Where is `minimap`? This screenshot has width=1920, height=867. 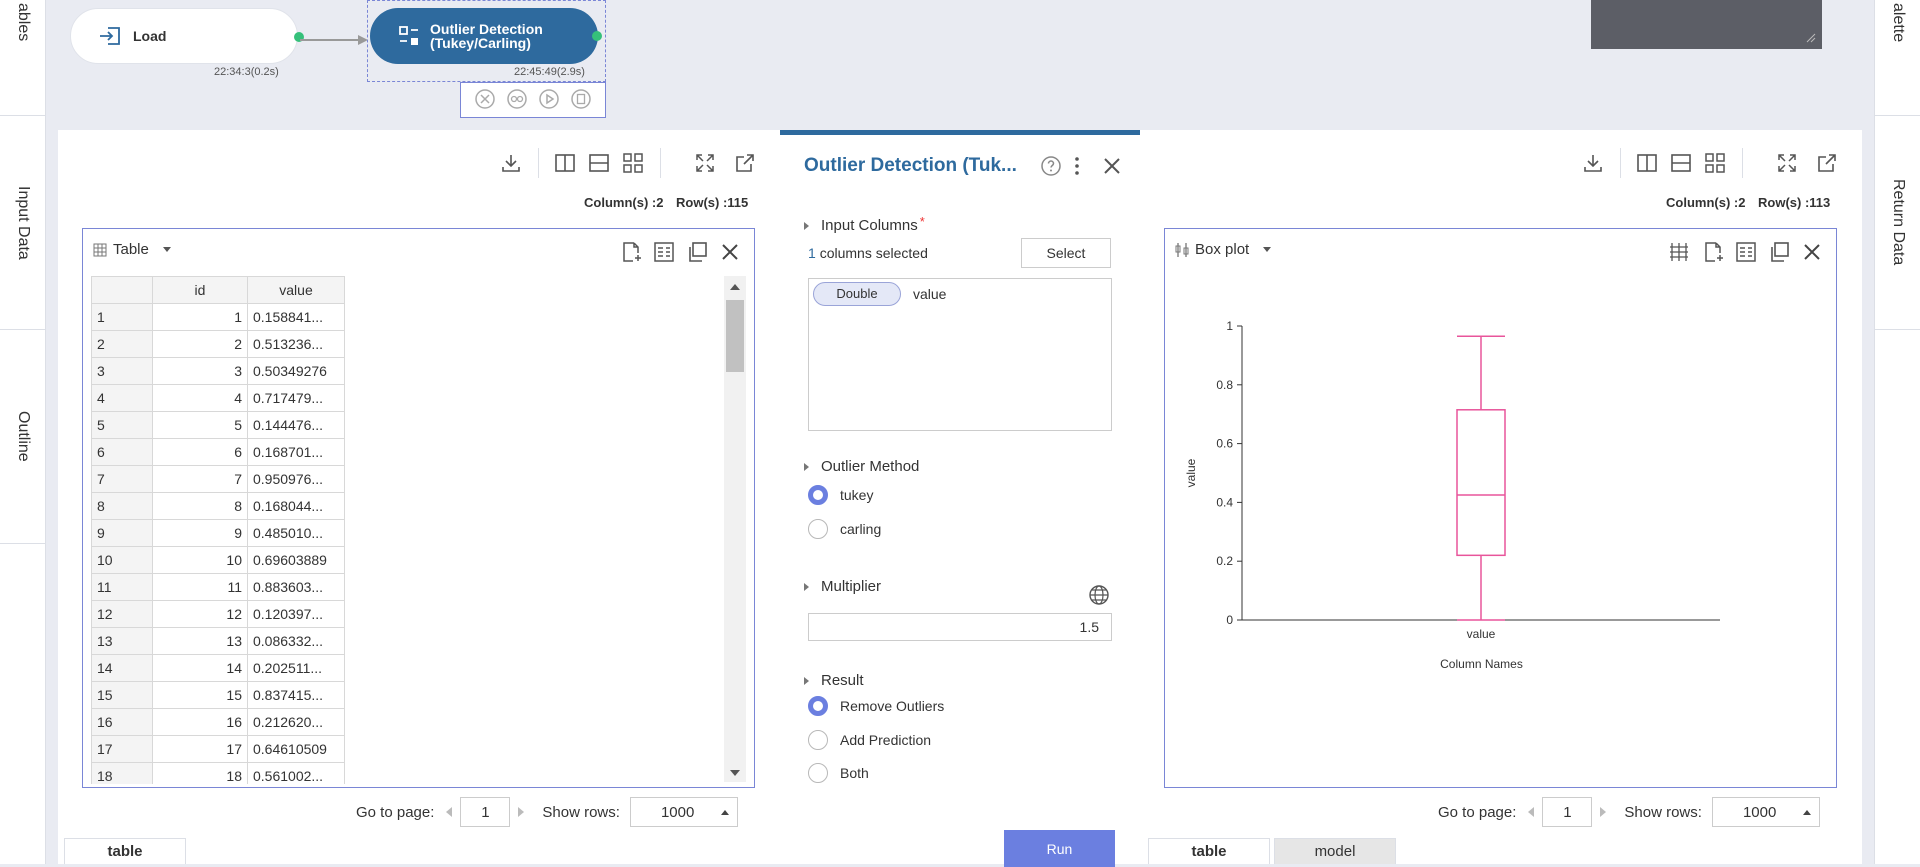
minimap is located at coordinates (1706, 24).